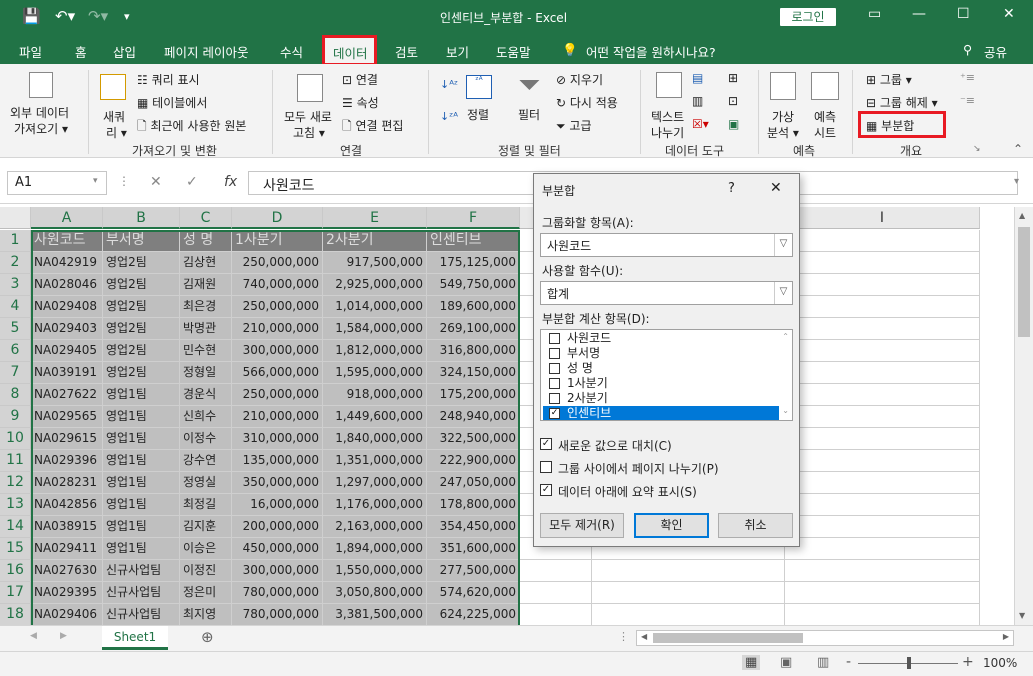 The width and height of the screenshot is (1033, 676). I want to click on remove-duplicates-icon: ▥, so click(697, 101).